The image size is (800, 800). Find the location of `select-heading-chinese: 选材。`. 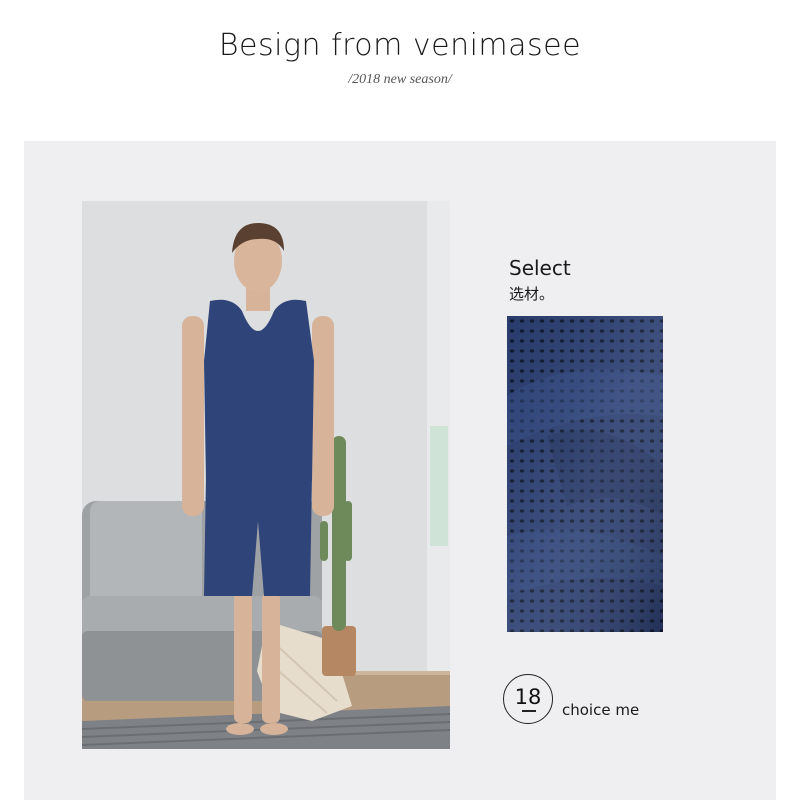

select-heading-chinese: 选材。 is located at coordinates (532, 294).